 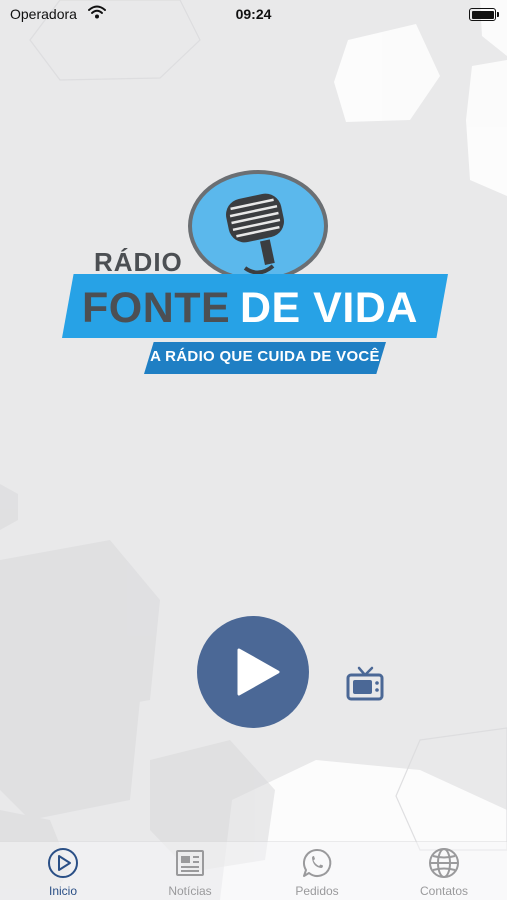 I want to click on tab-inicio: Inicio, so click(x=63, y=871).